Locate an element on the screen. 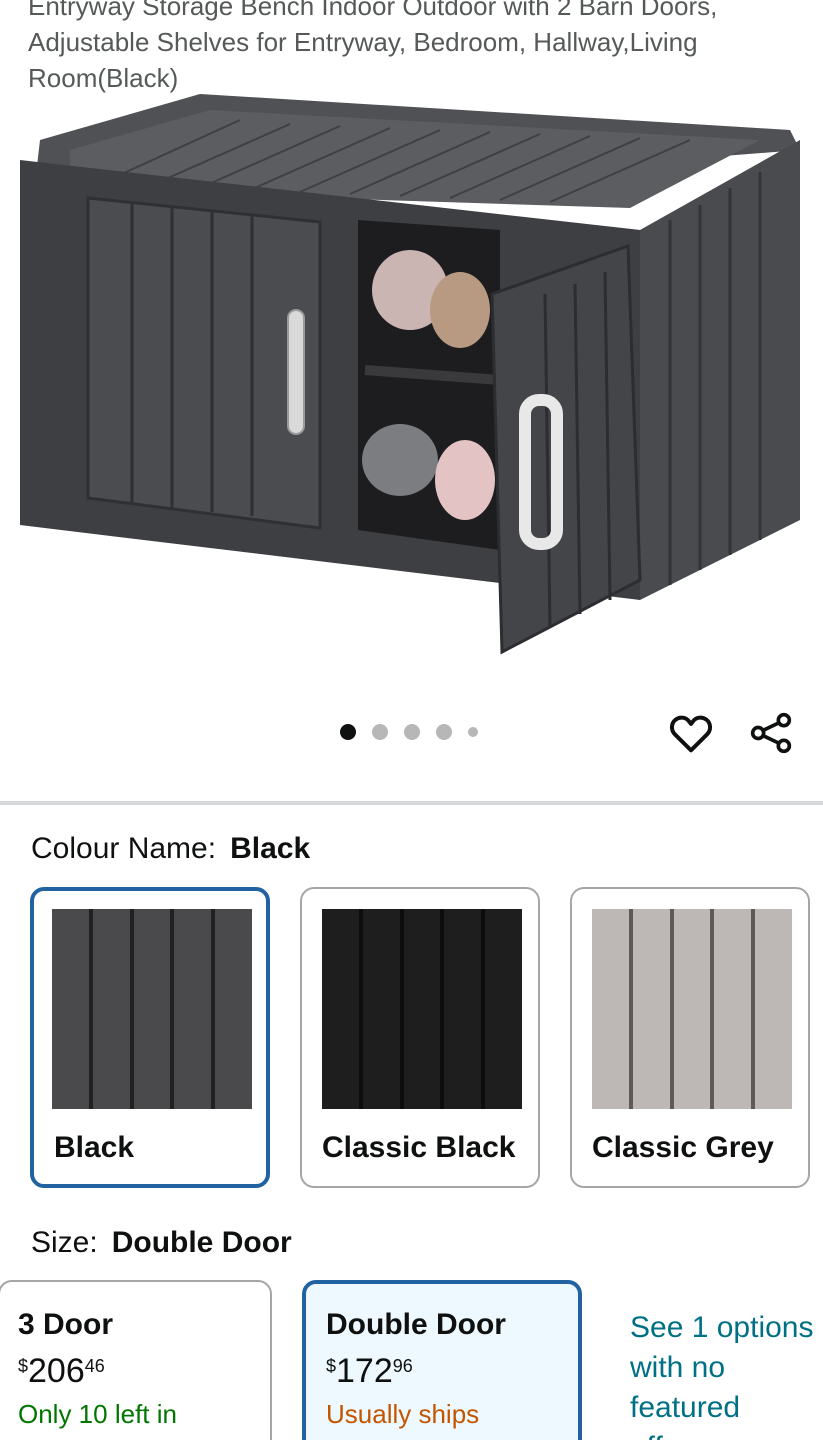 Image resolution: width=823 pixels, height=1440 pixels. colour-swatch-classic-grey: Classic Grey is located at coordinates (690, 1037).